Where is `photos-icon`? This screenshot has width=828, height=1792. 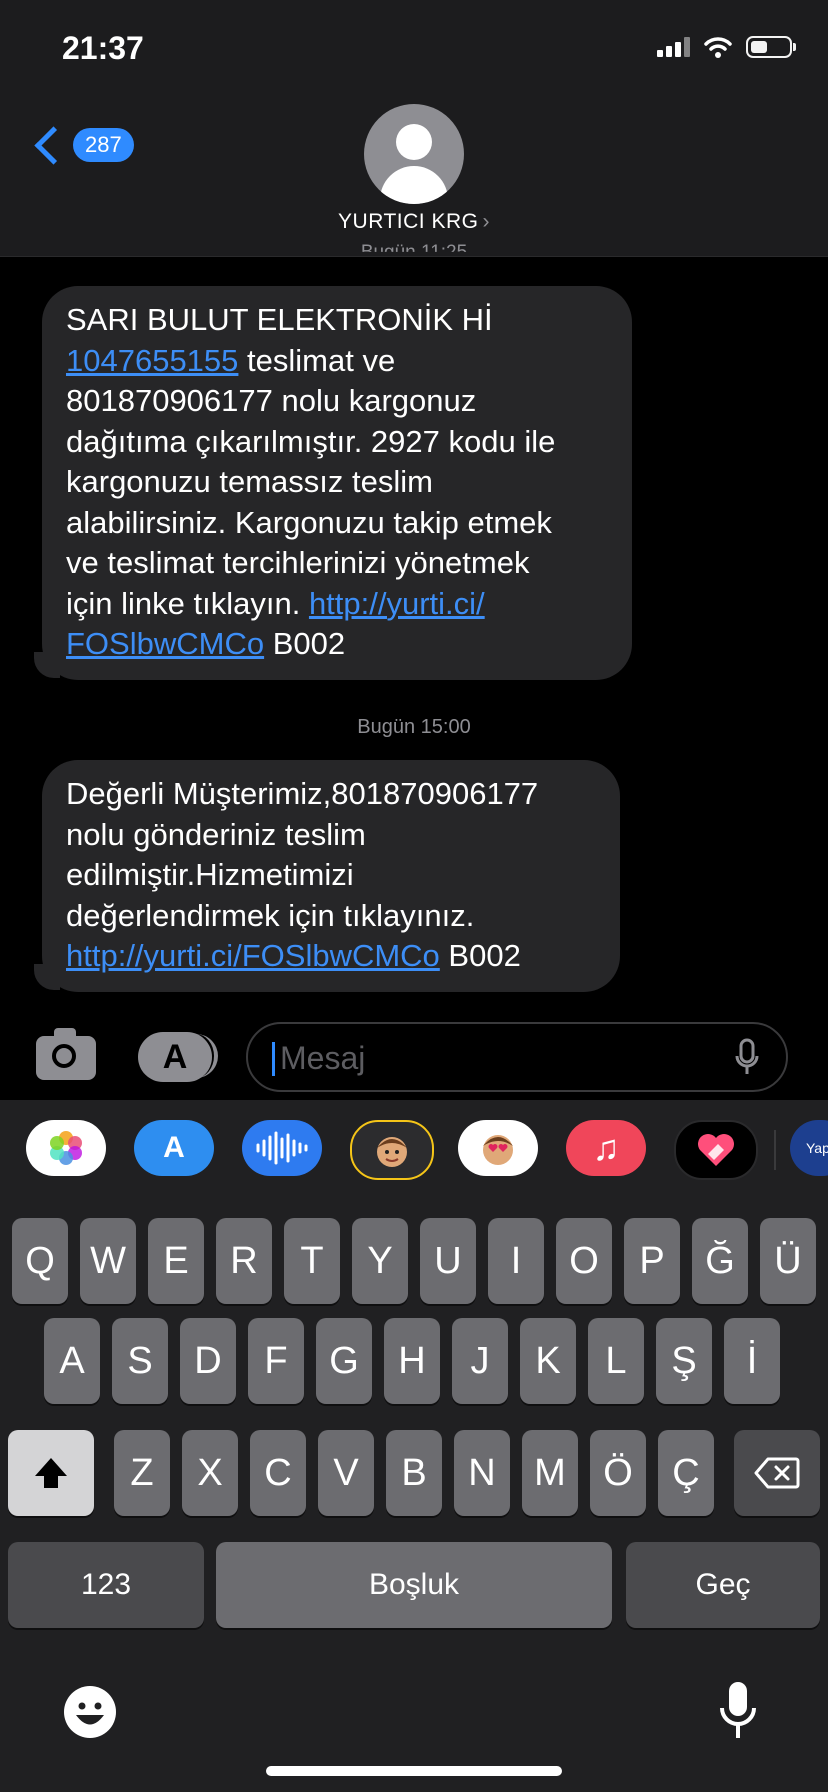
photos-icon is located at coordinates (66, 1148).